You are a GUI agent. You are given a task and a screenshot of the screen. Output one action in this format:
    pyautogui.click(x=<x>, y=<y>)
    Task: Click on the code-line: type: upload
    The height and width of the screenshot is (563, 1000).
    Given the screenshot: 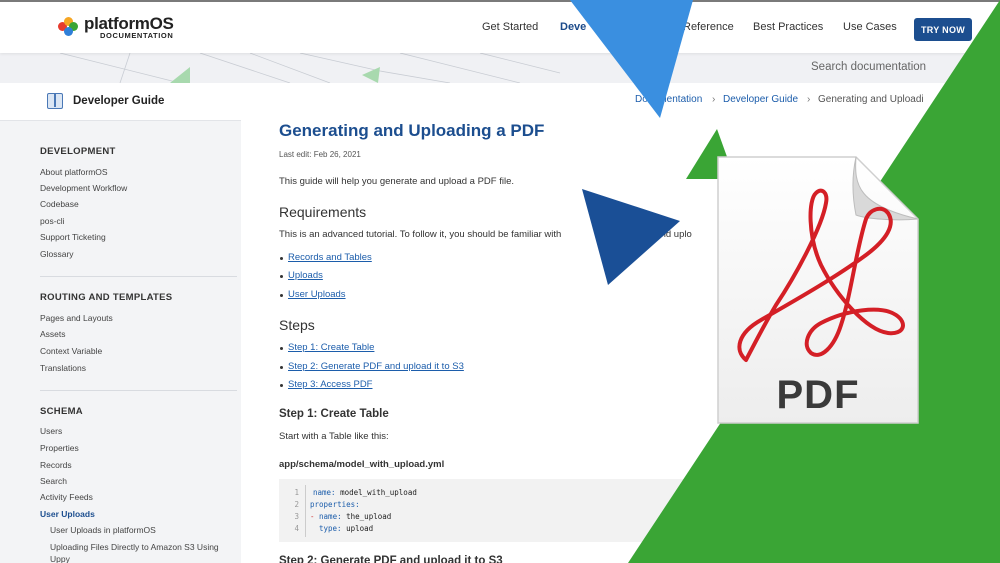 What is the action you would take?
    pyautogui.click(x=346, y=528)
    